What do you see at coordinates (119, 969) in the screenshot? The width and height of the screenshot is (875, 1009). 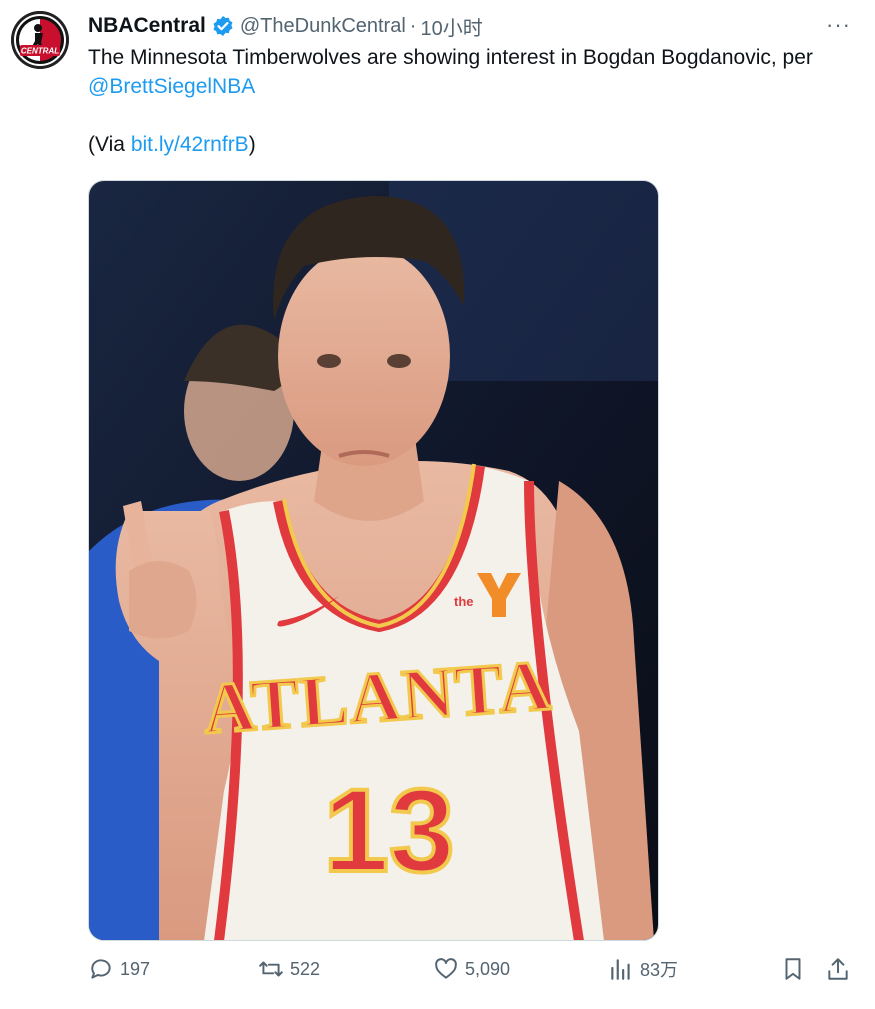 I see `reply-button: 197` at bounding box center [119, 969].